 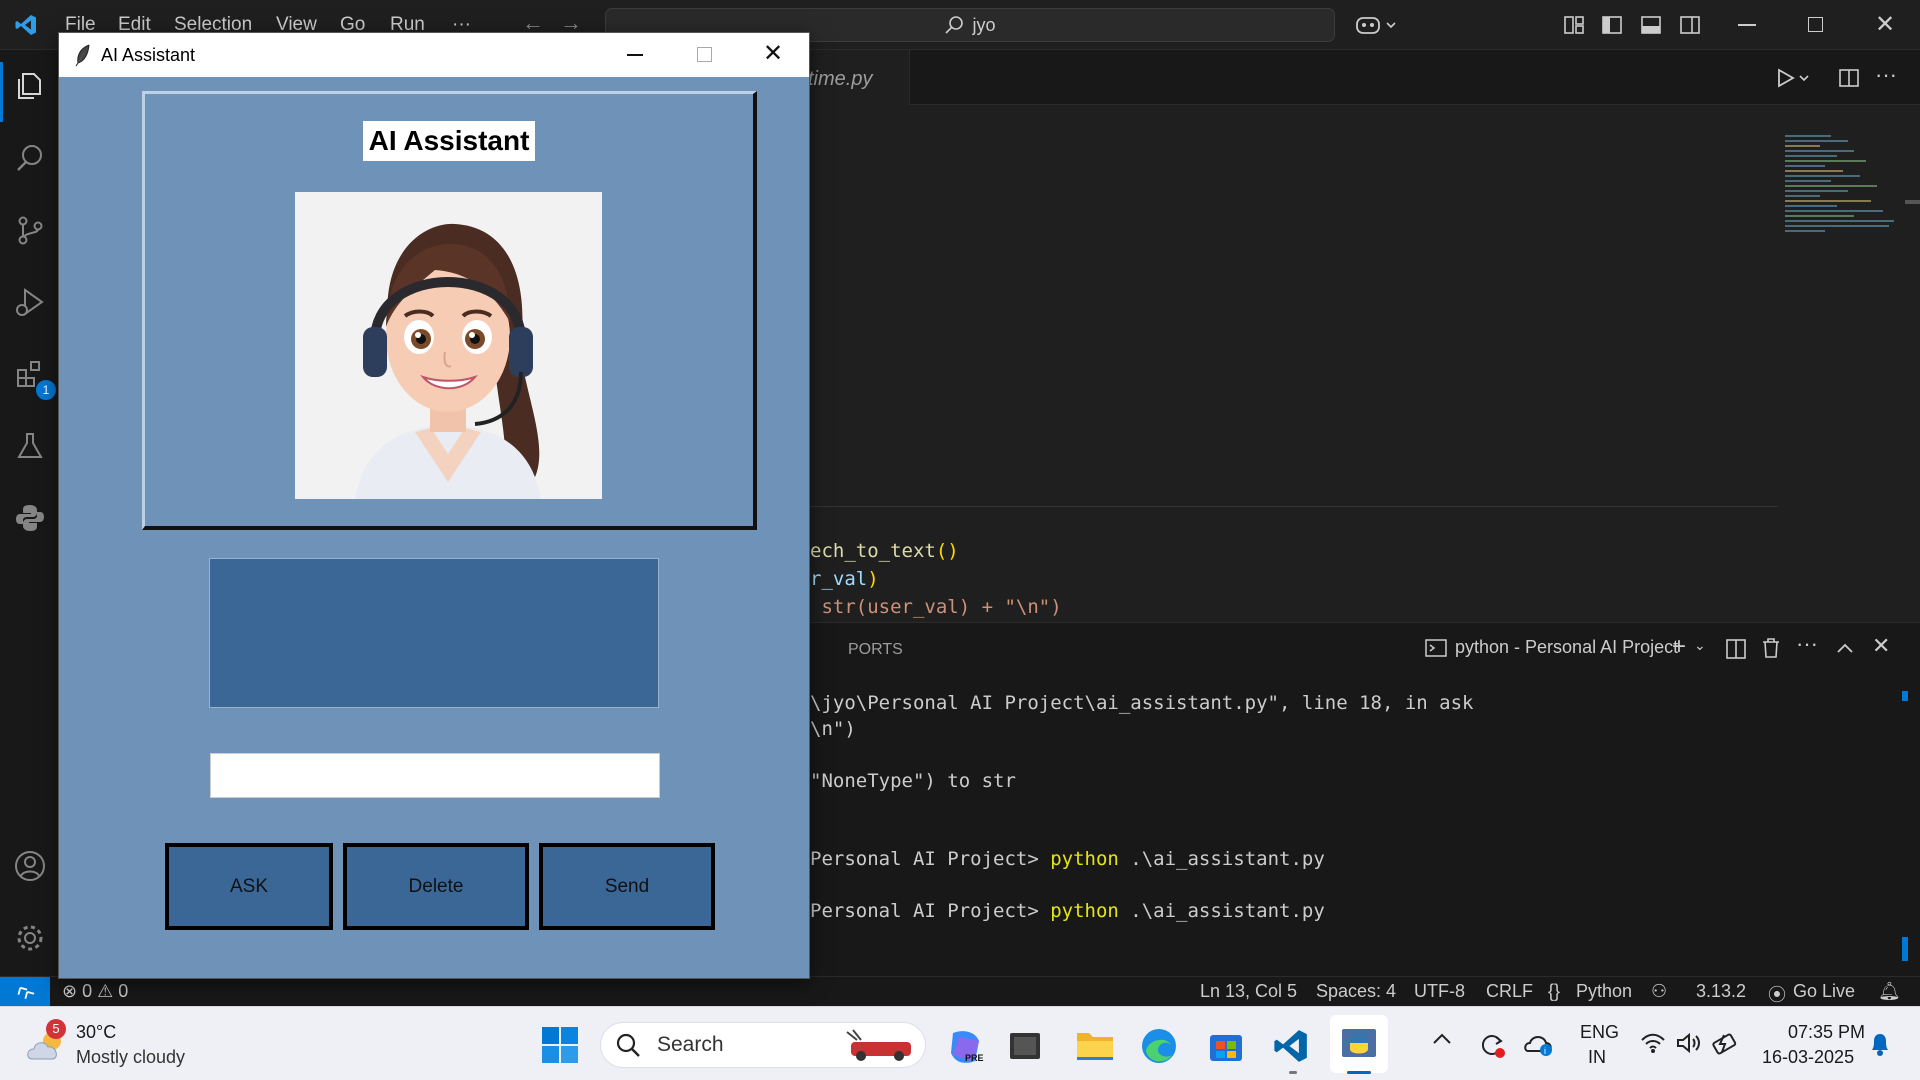 What do you see at coordinates (965, 1047) in the screenshot?
I see `copilot-app-icon: PRE` at bounding box center [965, 1047].